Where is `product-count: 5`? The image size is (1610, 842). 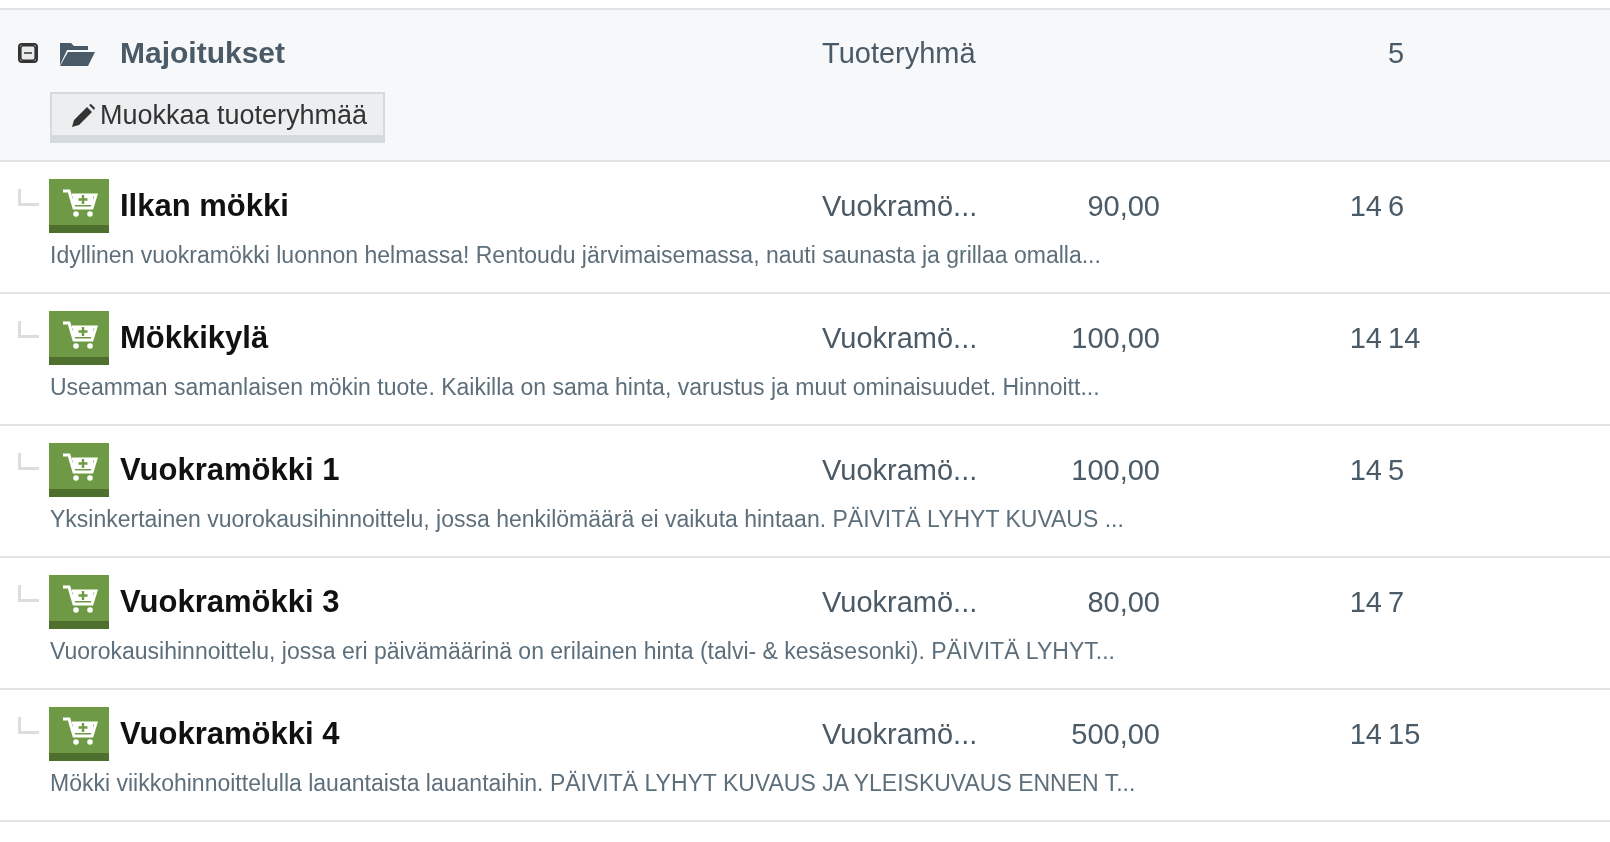 product-count: 5 is located at coordinates (1396, 53).